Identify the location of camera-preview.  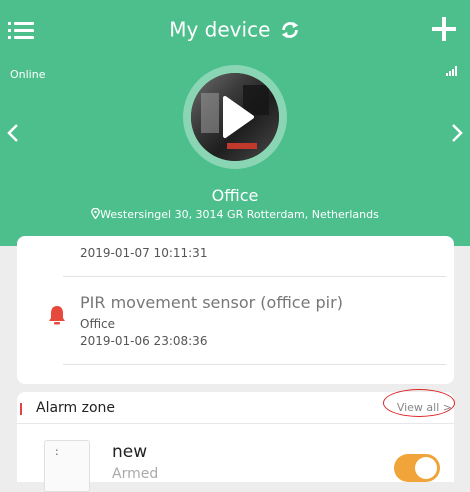
(235, 117).